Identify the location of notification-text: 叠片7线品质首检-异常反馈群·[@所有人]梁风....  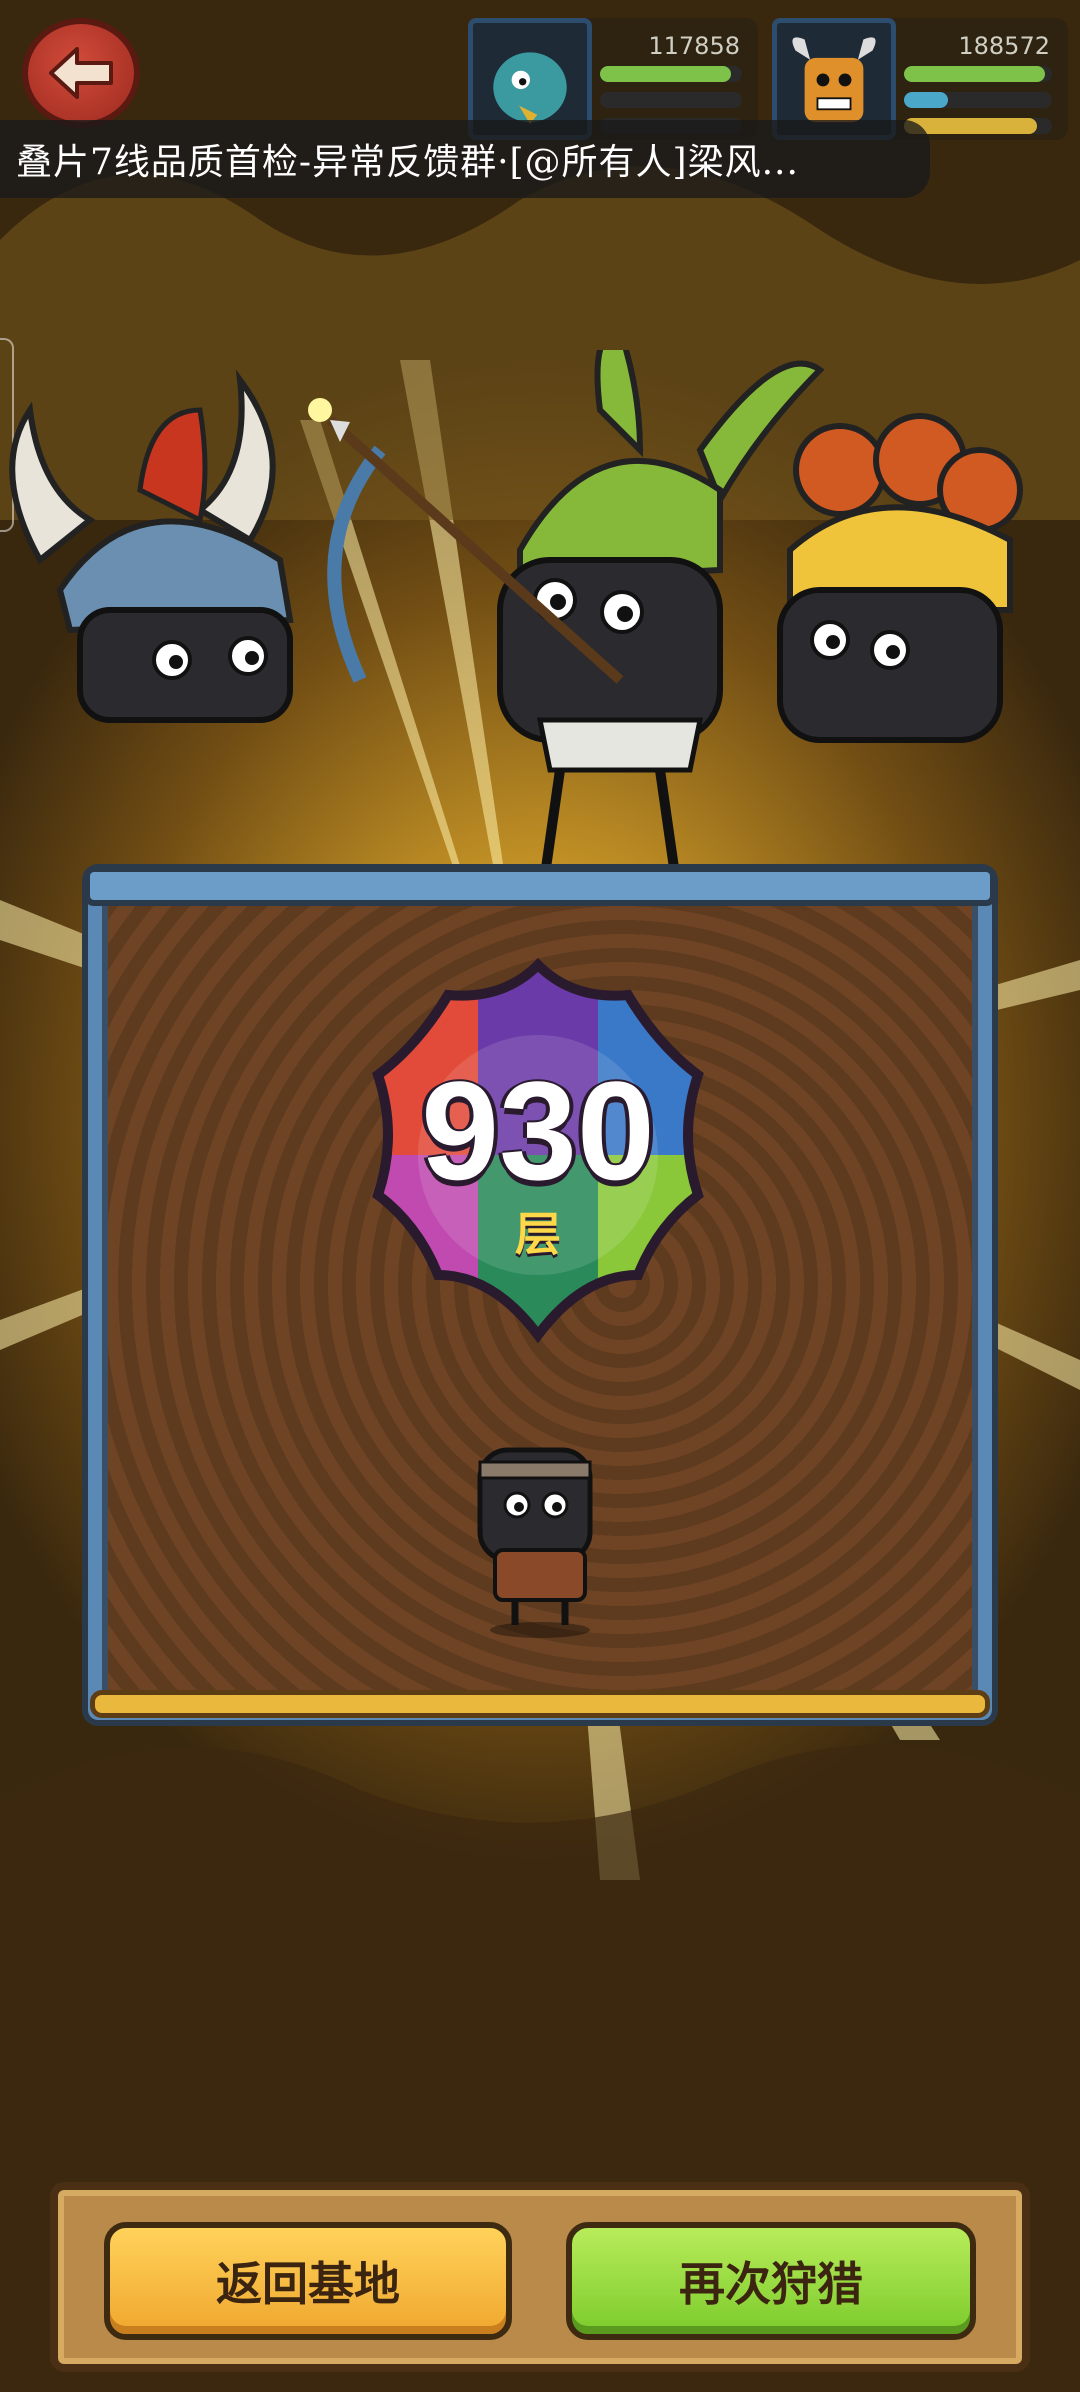
(407, 162).